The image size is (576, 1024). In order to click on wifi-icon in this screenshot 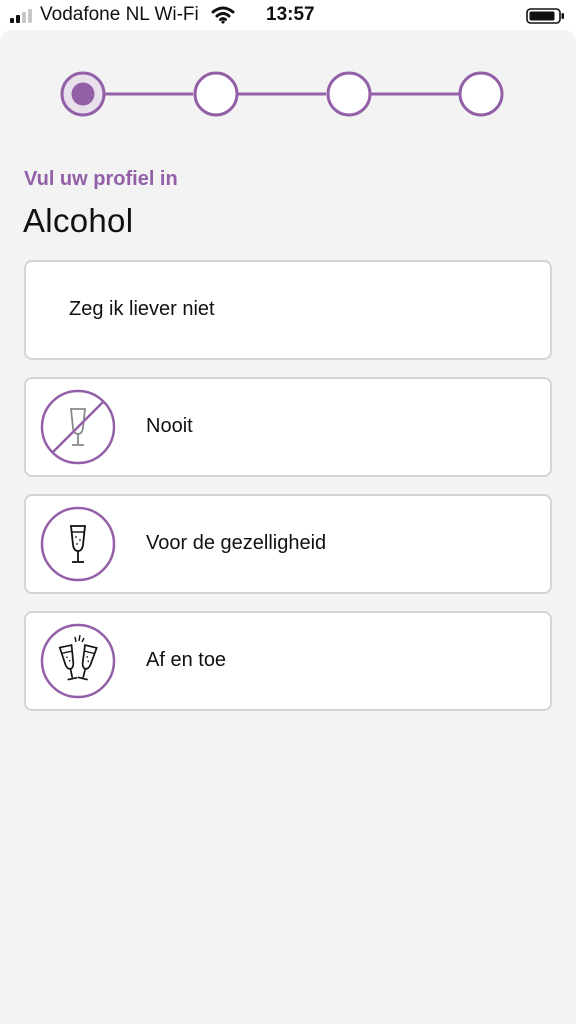, I will do `click(223, 15)`.